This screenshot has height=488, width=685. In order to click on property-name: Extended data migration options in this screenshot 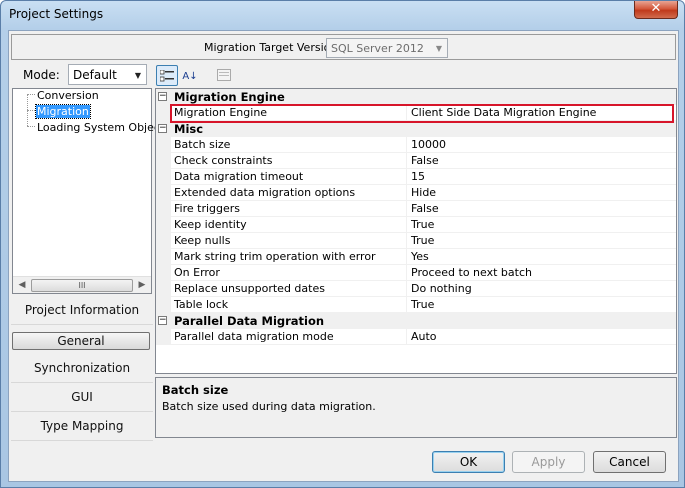, I will do `click(265, 192)`.